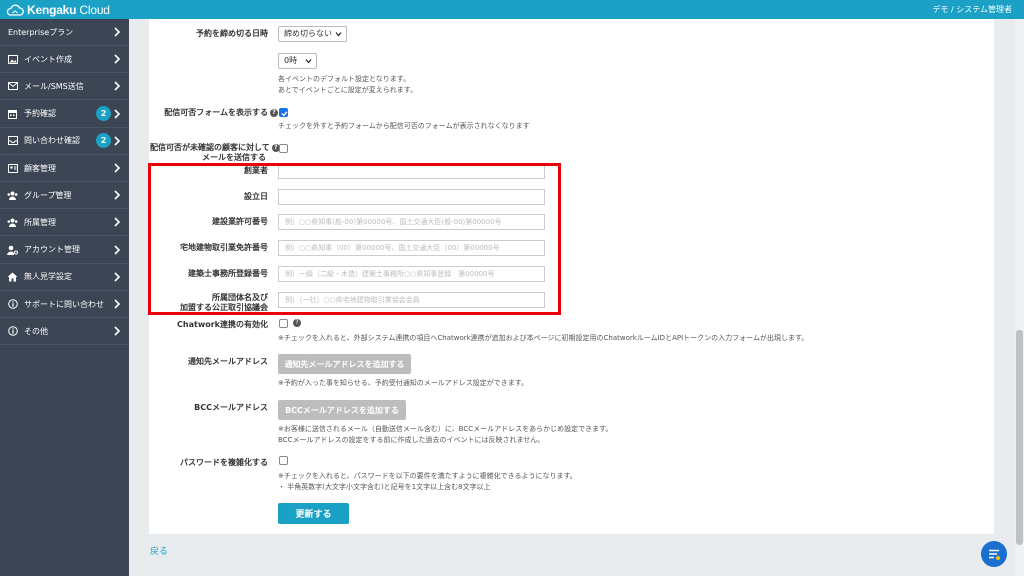 The image size is (1024, 576). What do you see at coordinates (52, 250) in the screenshot?
I see `sidebar-item-label: アカウント管理` at bounding box center [52, 250].